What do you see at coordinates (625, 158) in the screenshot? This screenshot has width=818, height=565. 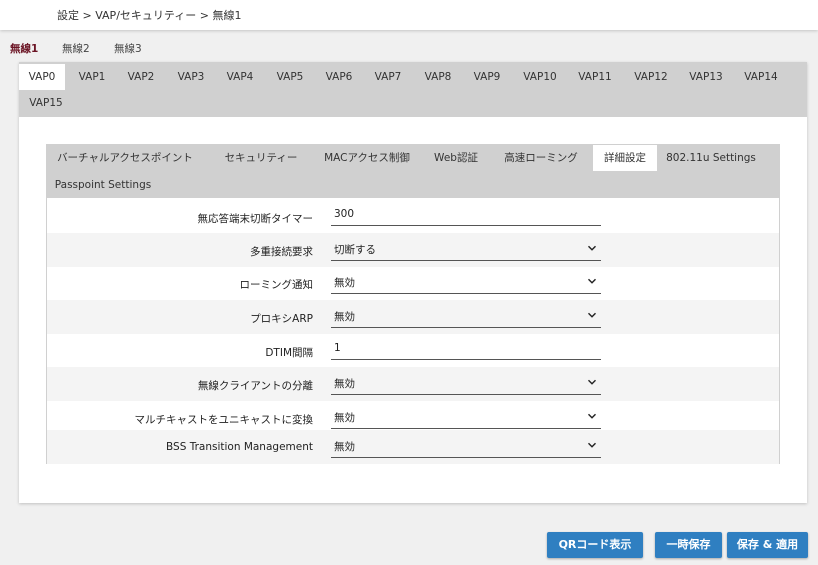 I see `tab-advanced-settings: 詳細設定` at bounding box center [625, 158].